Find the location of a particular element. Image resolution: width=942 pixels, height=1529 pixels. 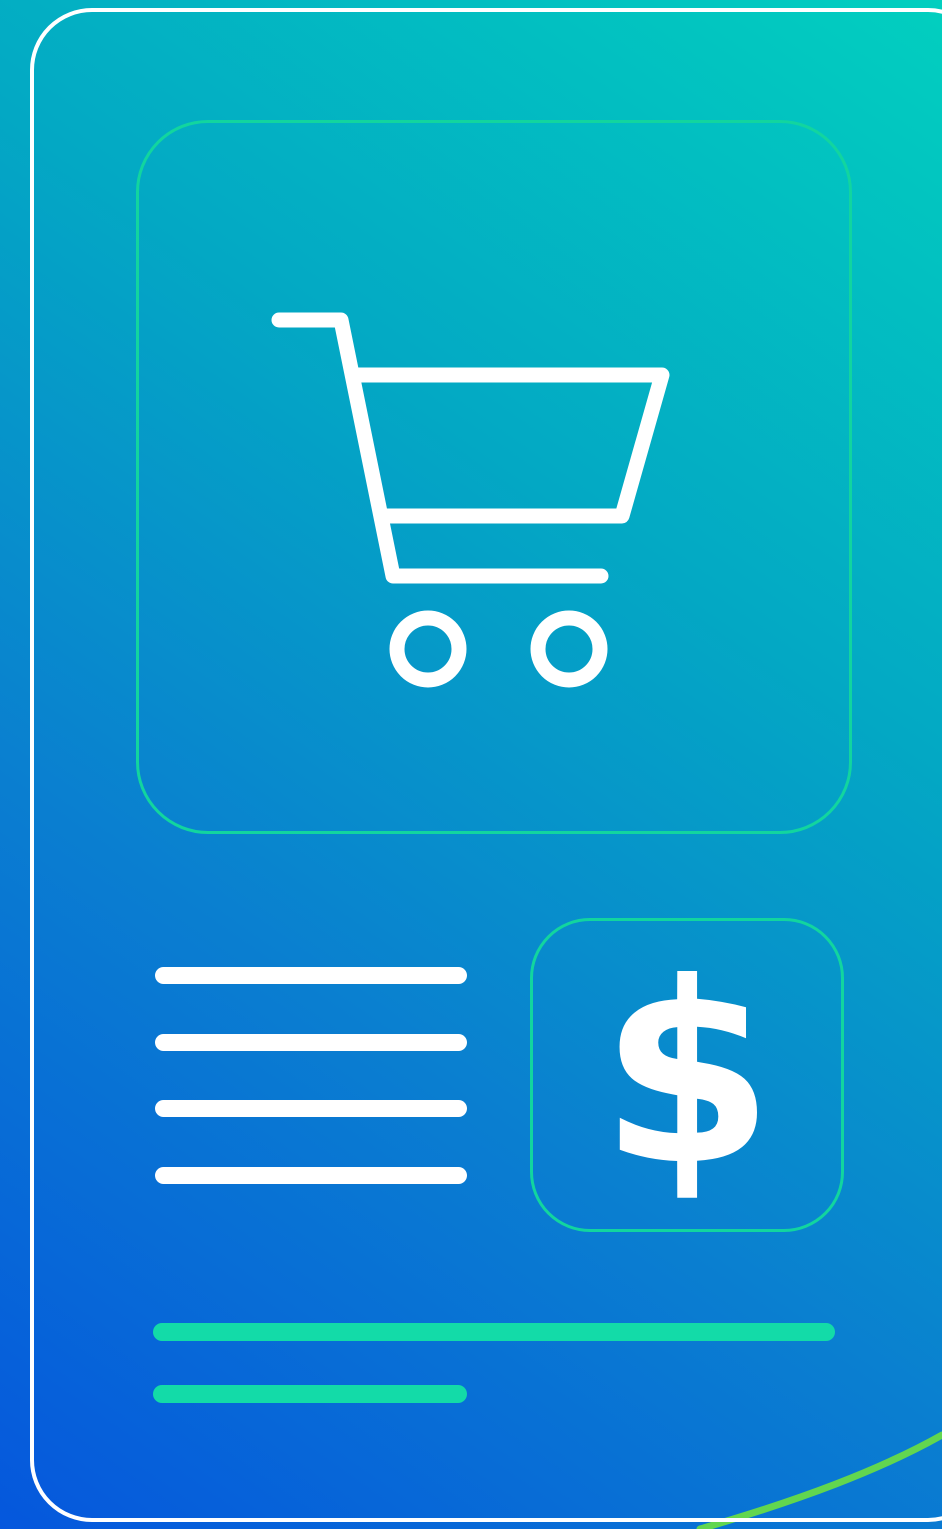

accent-line-short is located at coordinates (310, 1394).